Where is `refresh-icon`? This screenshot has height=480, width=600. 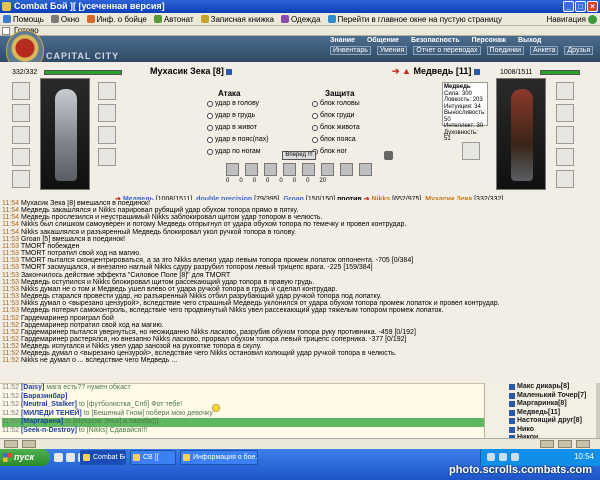 refresh-icon is located at coordinates (388, 155).